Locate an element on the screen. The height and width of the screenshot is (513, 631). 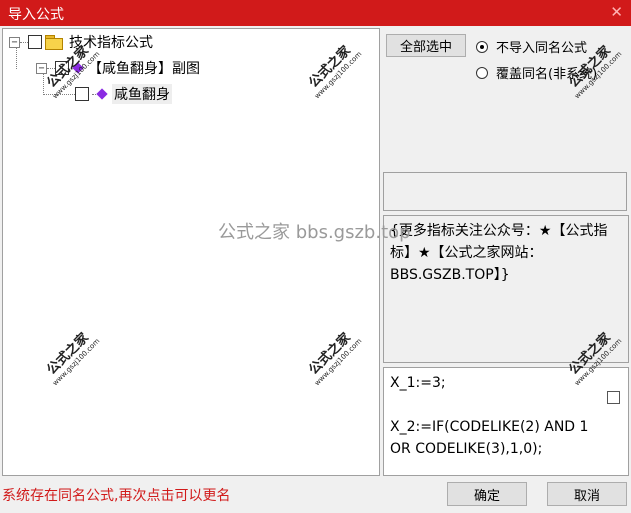
cancel-button: 取消 is located at coordinates (587, 494).